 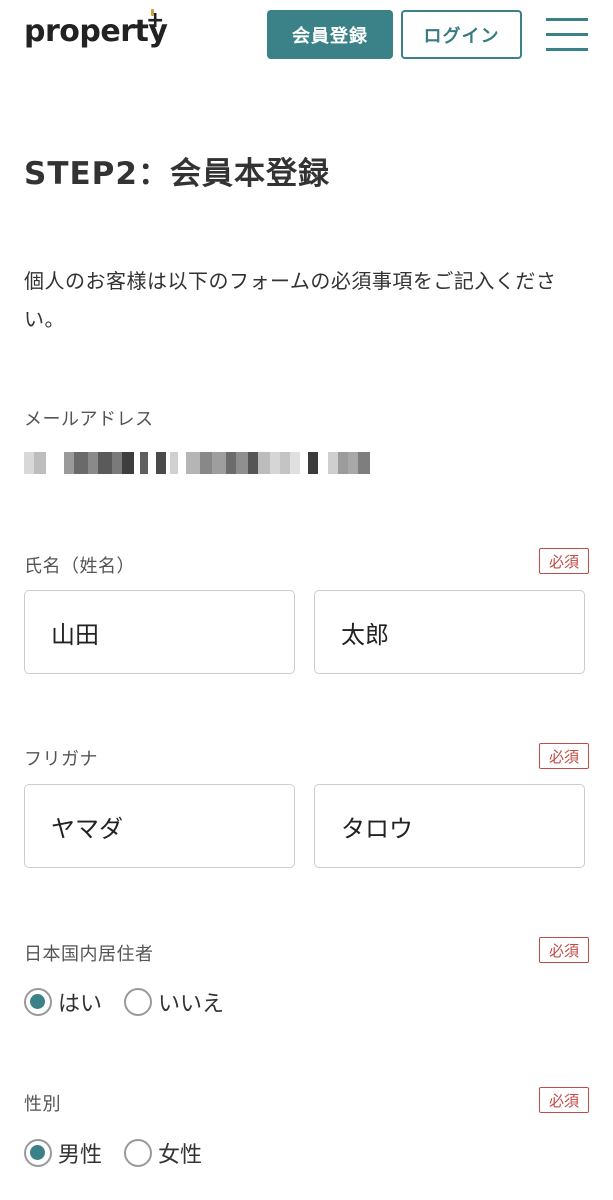 I want to click on name-label: 氏名（姓名）, so click(x=79, y=566).